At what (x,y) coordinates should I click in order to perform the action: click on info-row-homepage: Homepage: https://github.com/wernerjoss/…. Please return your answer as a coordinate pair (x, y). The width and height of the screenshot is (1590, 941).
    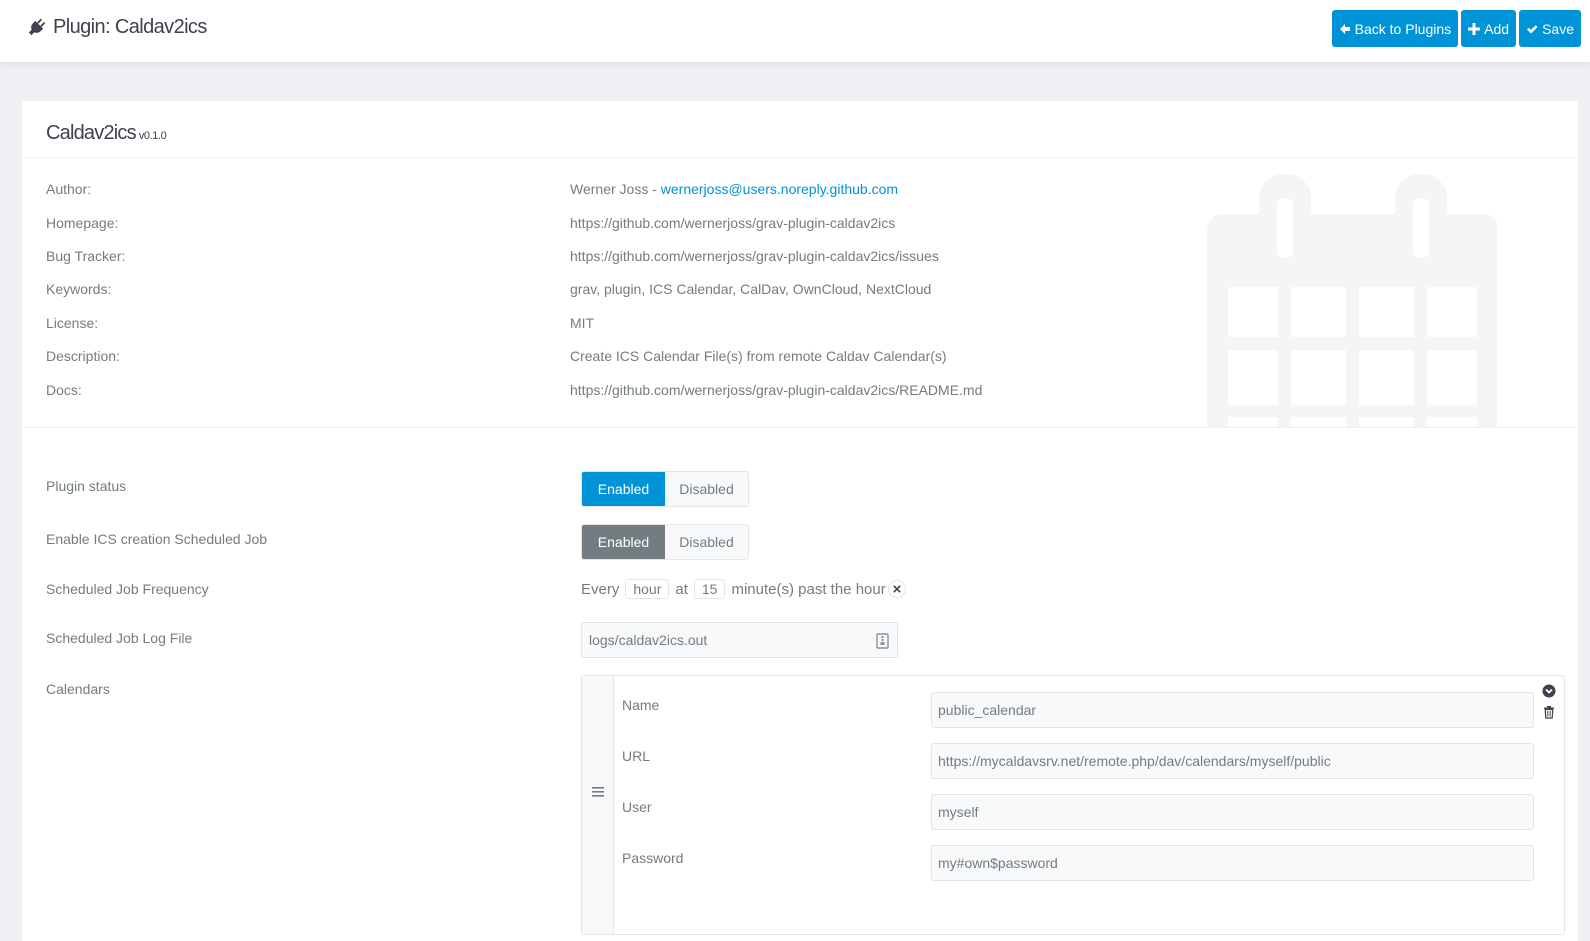
    Looking at the image, I should click on (596, 225).